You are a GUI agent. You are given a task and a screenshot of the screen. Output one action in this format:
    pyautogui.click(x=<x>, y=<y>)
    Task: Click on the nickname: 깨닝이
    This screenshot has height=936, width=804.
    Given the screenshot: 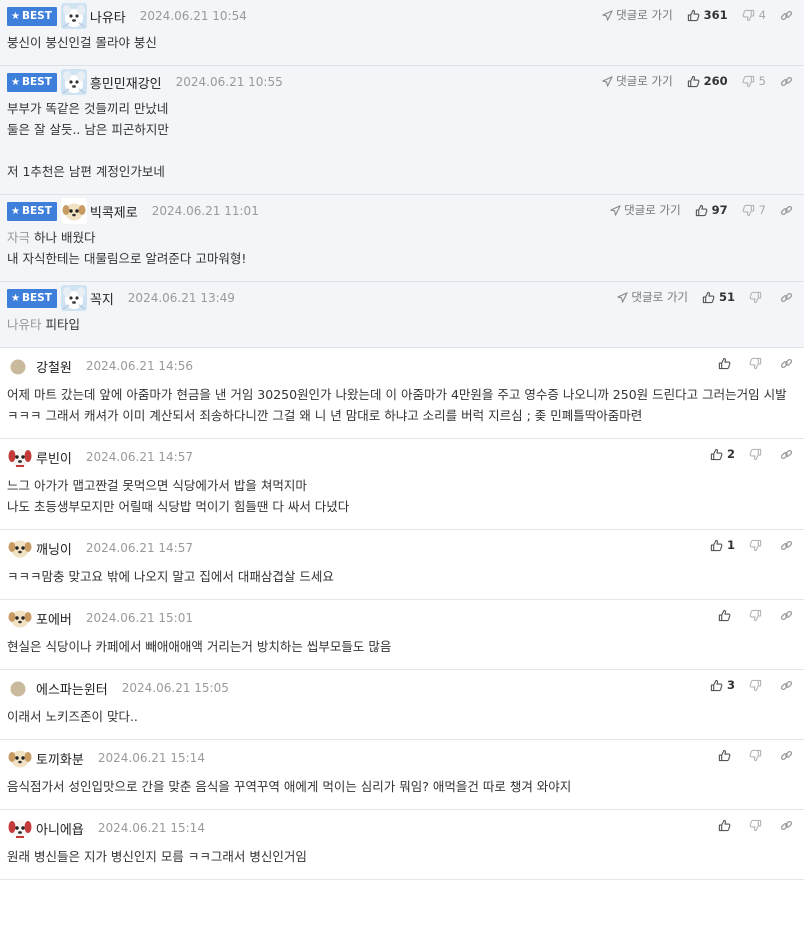 What is the action you would take?
    pyautogui.click(x=54, y=548)
    